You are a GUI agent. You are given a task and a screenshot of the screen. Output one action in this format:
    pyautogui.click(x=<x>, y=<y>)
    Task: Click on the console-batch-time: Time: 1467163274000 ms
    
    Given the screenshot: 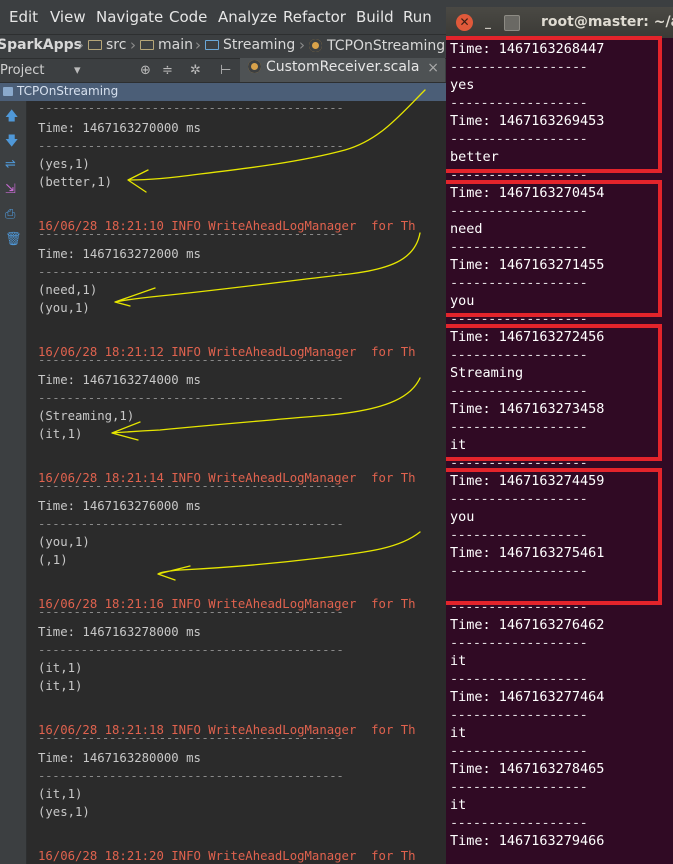 What is the action you would take?
    pyautogui.click(x=119, y=380)
    